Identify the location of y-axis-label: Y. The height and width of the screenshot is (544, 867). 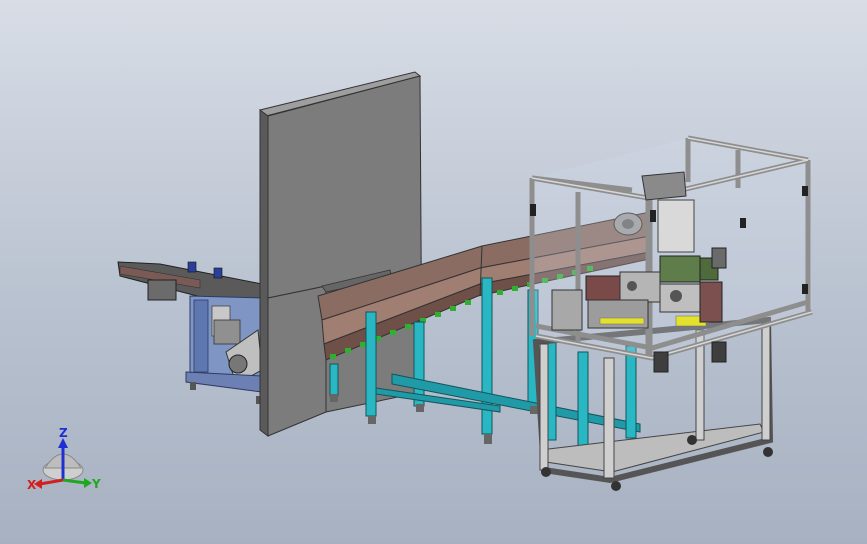
(96, 484).